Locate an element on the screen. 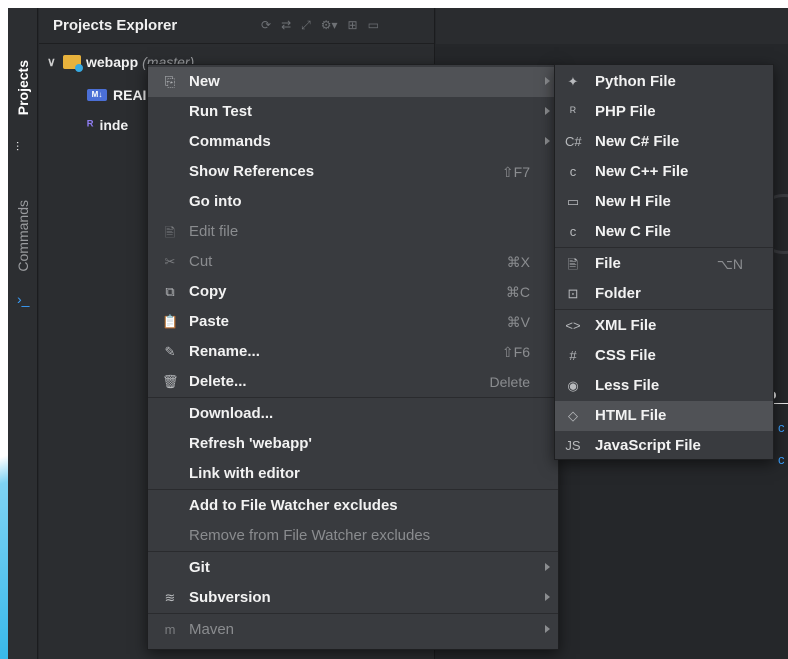  menu-item-rename: ✎ Rename... ⇧F6 is located at coordinates (353, 352).